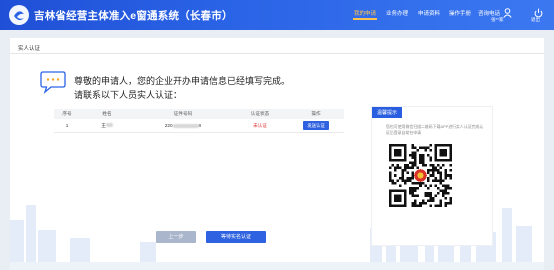 This screenshot has height=270, width=554. I want to click on user-name: 张**家, so click(497, 20).